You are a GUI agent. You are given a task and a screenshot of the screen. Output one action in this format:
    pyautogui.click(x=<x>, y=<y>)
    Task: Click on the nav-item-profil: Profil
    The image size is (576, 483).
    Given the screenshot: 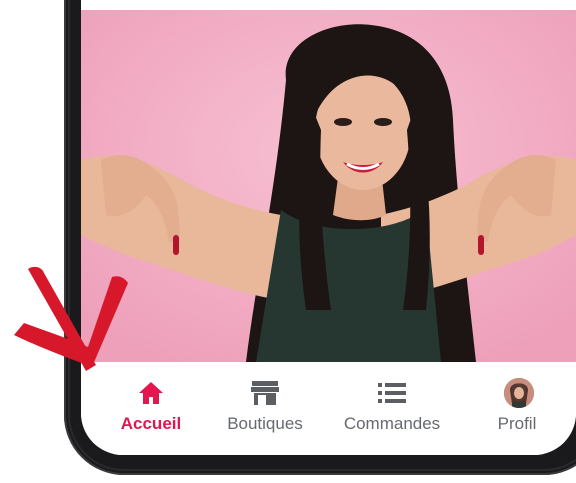 What is the action you would take?
    pyautogui.click(x=517, y=408)
    